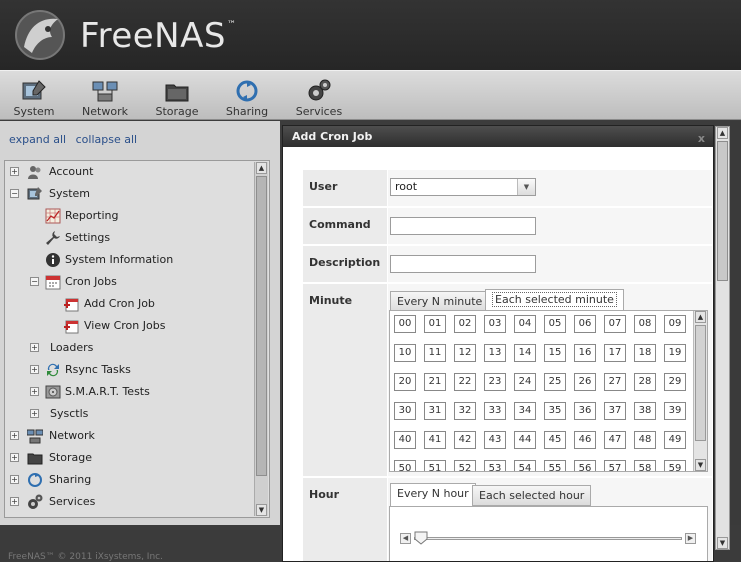 The height and width of the screenshot is (562, 741). I want to click on minute-checkbox: 45, so click(555, 440).